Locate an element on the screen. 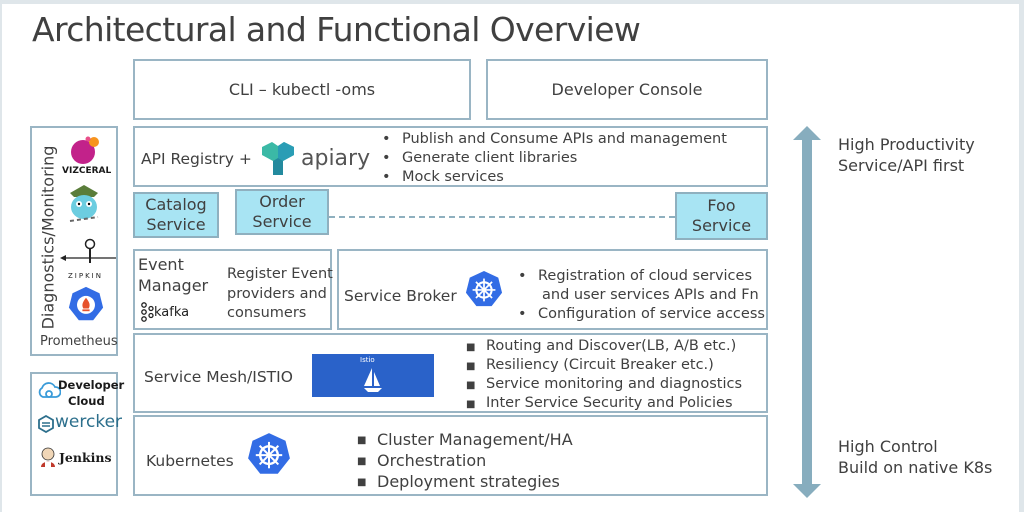 The height and width of the screenshot is (512, 1024). bullet-item: • Publish and Consume APIs and management is located at coordinates (554, 139).